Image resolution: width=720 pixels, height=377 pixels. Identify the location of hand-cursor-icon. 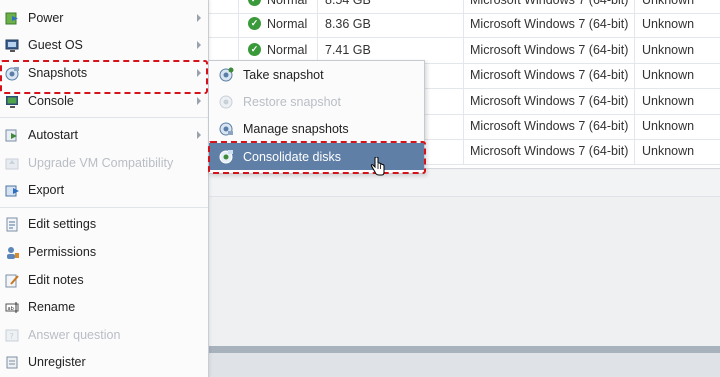
(378, 168).